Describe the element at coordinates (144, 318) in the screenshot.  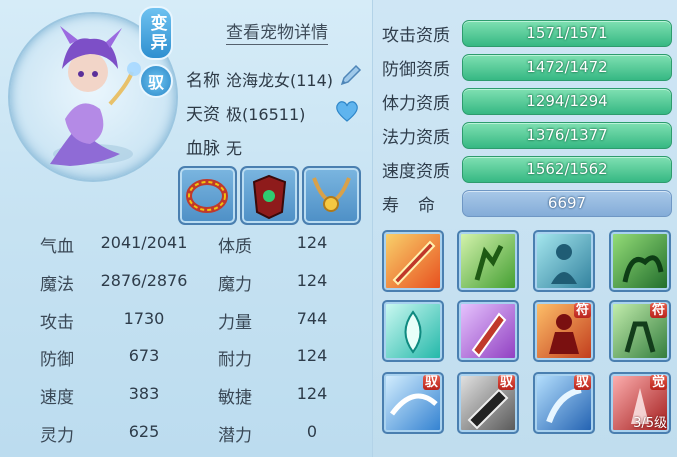
I see `stat-value: 1730` at that location.